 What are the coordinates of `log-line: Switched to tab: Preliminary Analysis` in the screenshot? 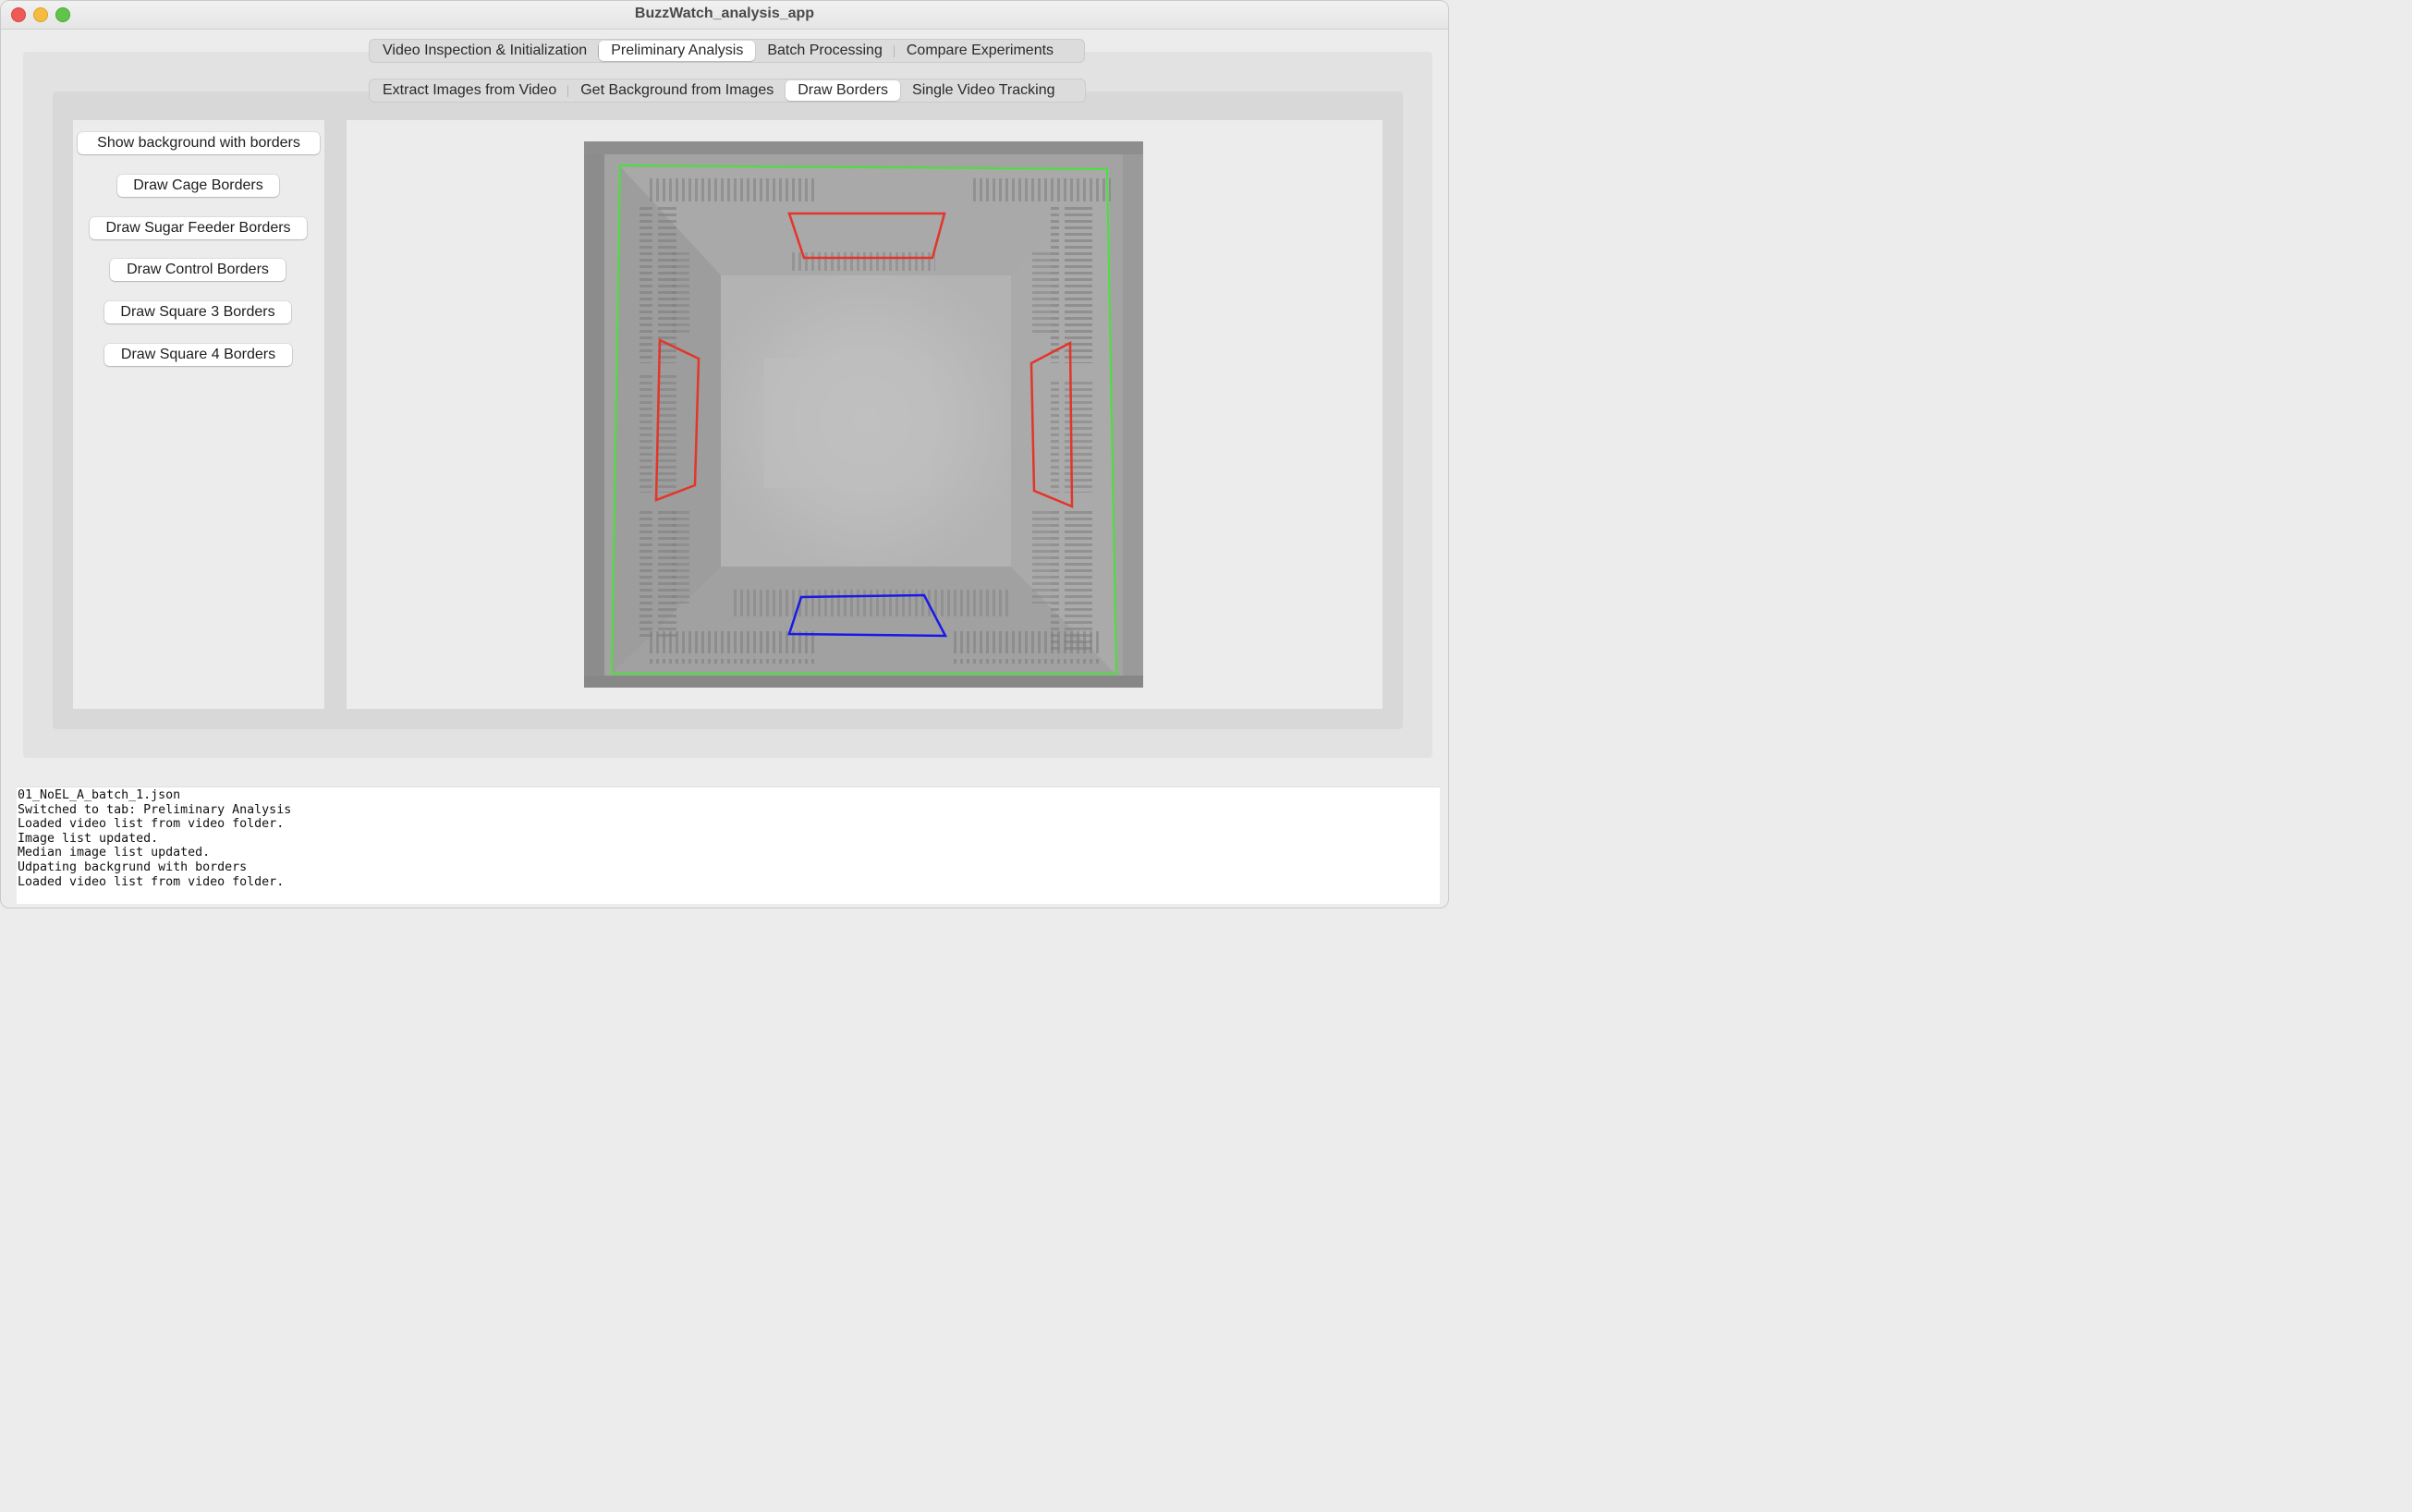 It's located at (155, 810).